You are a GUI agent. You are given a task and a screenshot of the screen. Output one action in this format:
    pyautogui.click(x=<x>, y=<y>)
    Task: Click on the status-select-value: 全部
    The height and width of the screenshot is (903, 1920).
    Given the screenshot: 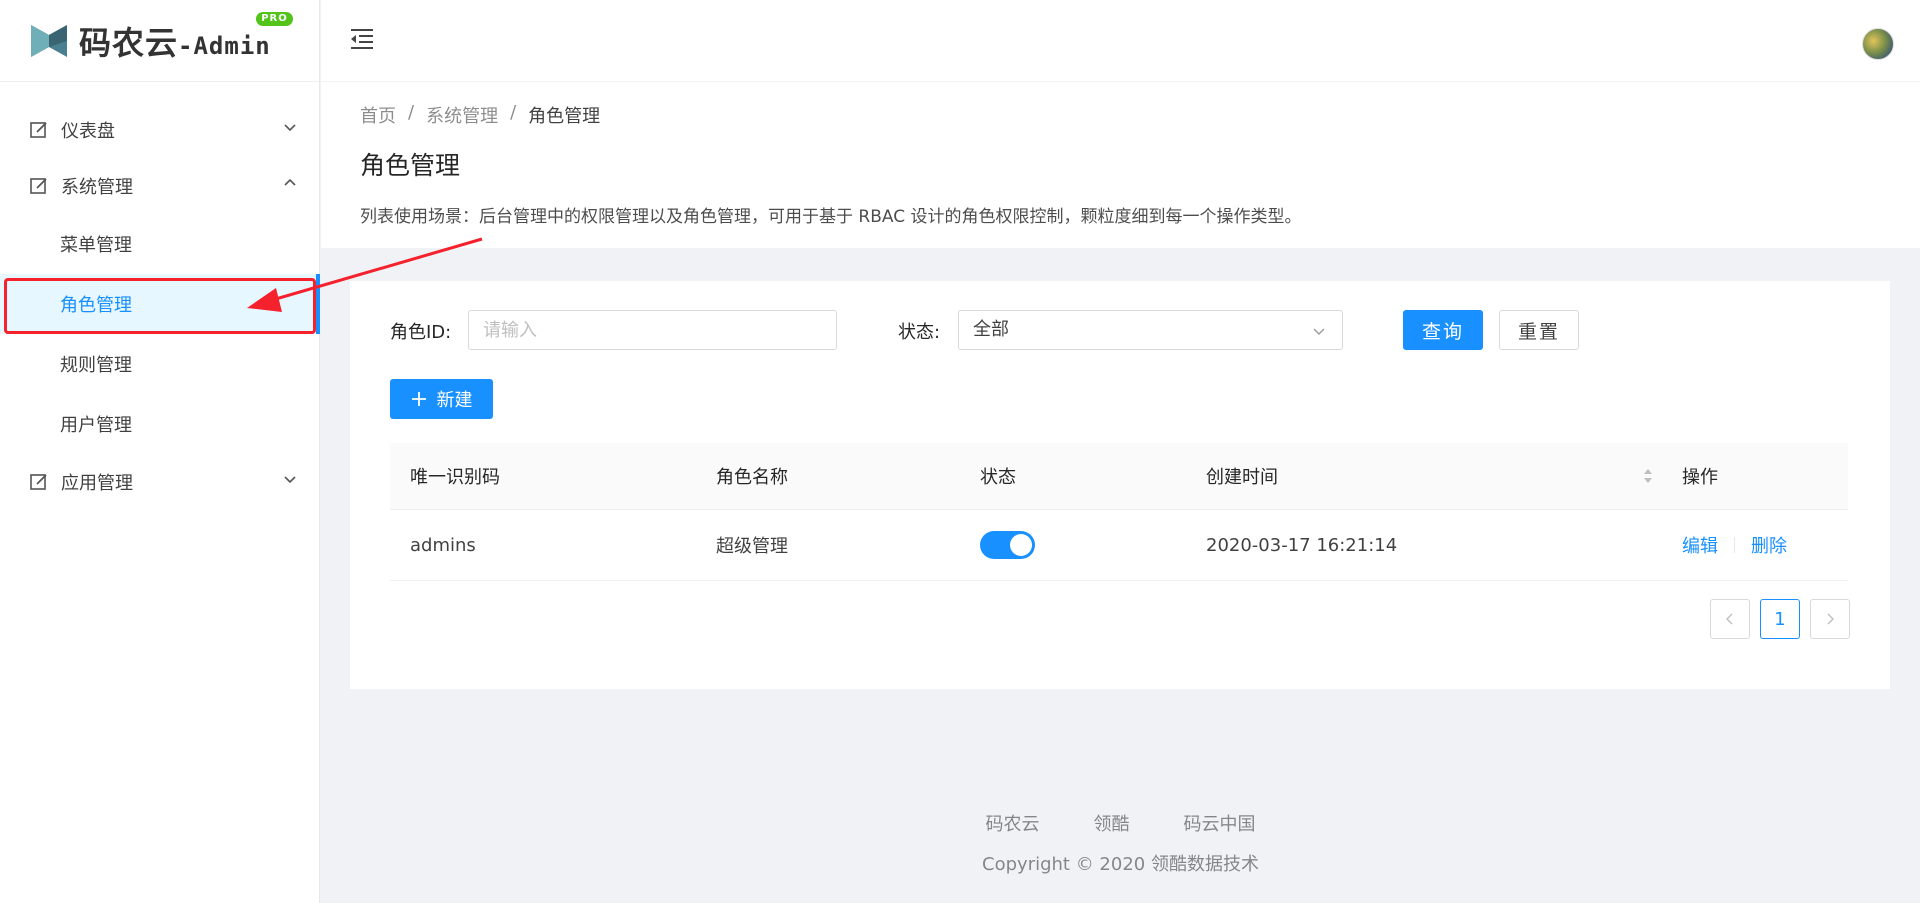 What is the action you would take?
    pyautogui.click(x=991, y=329)
    